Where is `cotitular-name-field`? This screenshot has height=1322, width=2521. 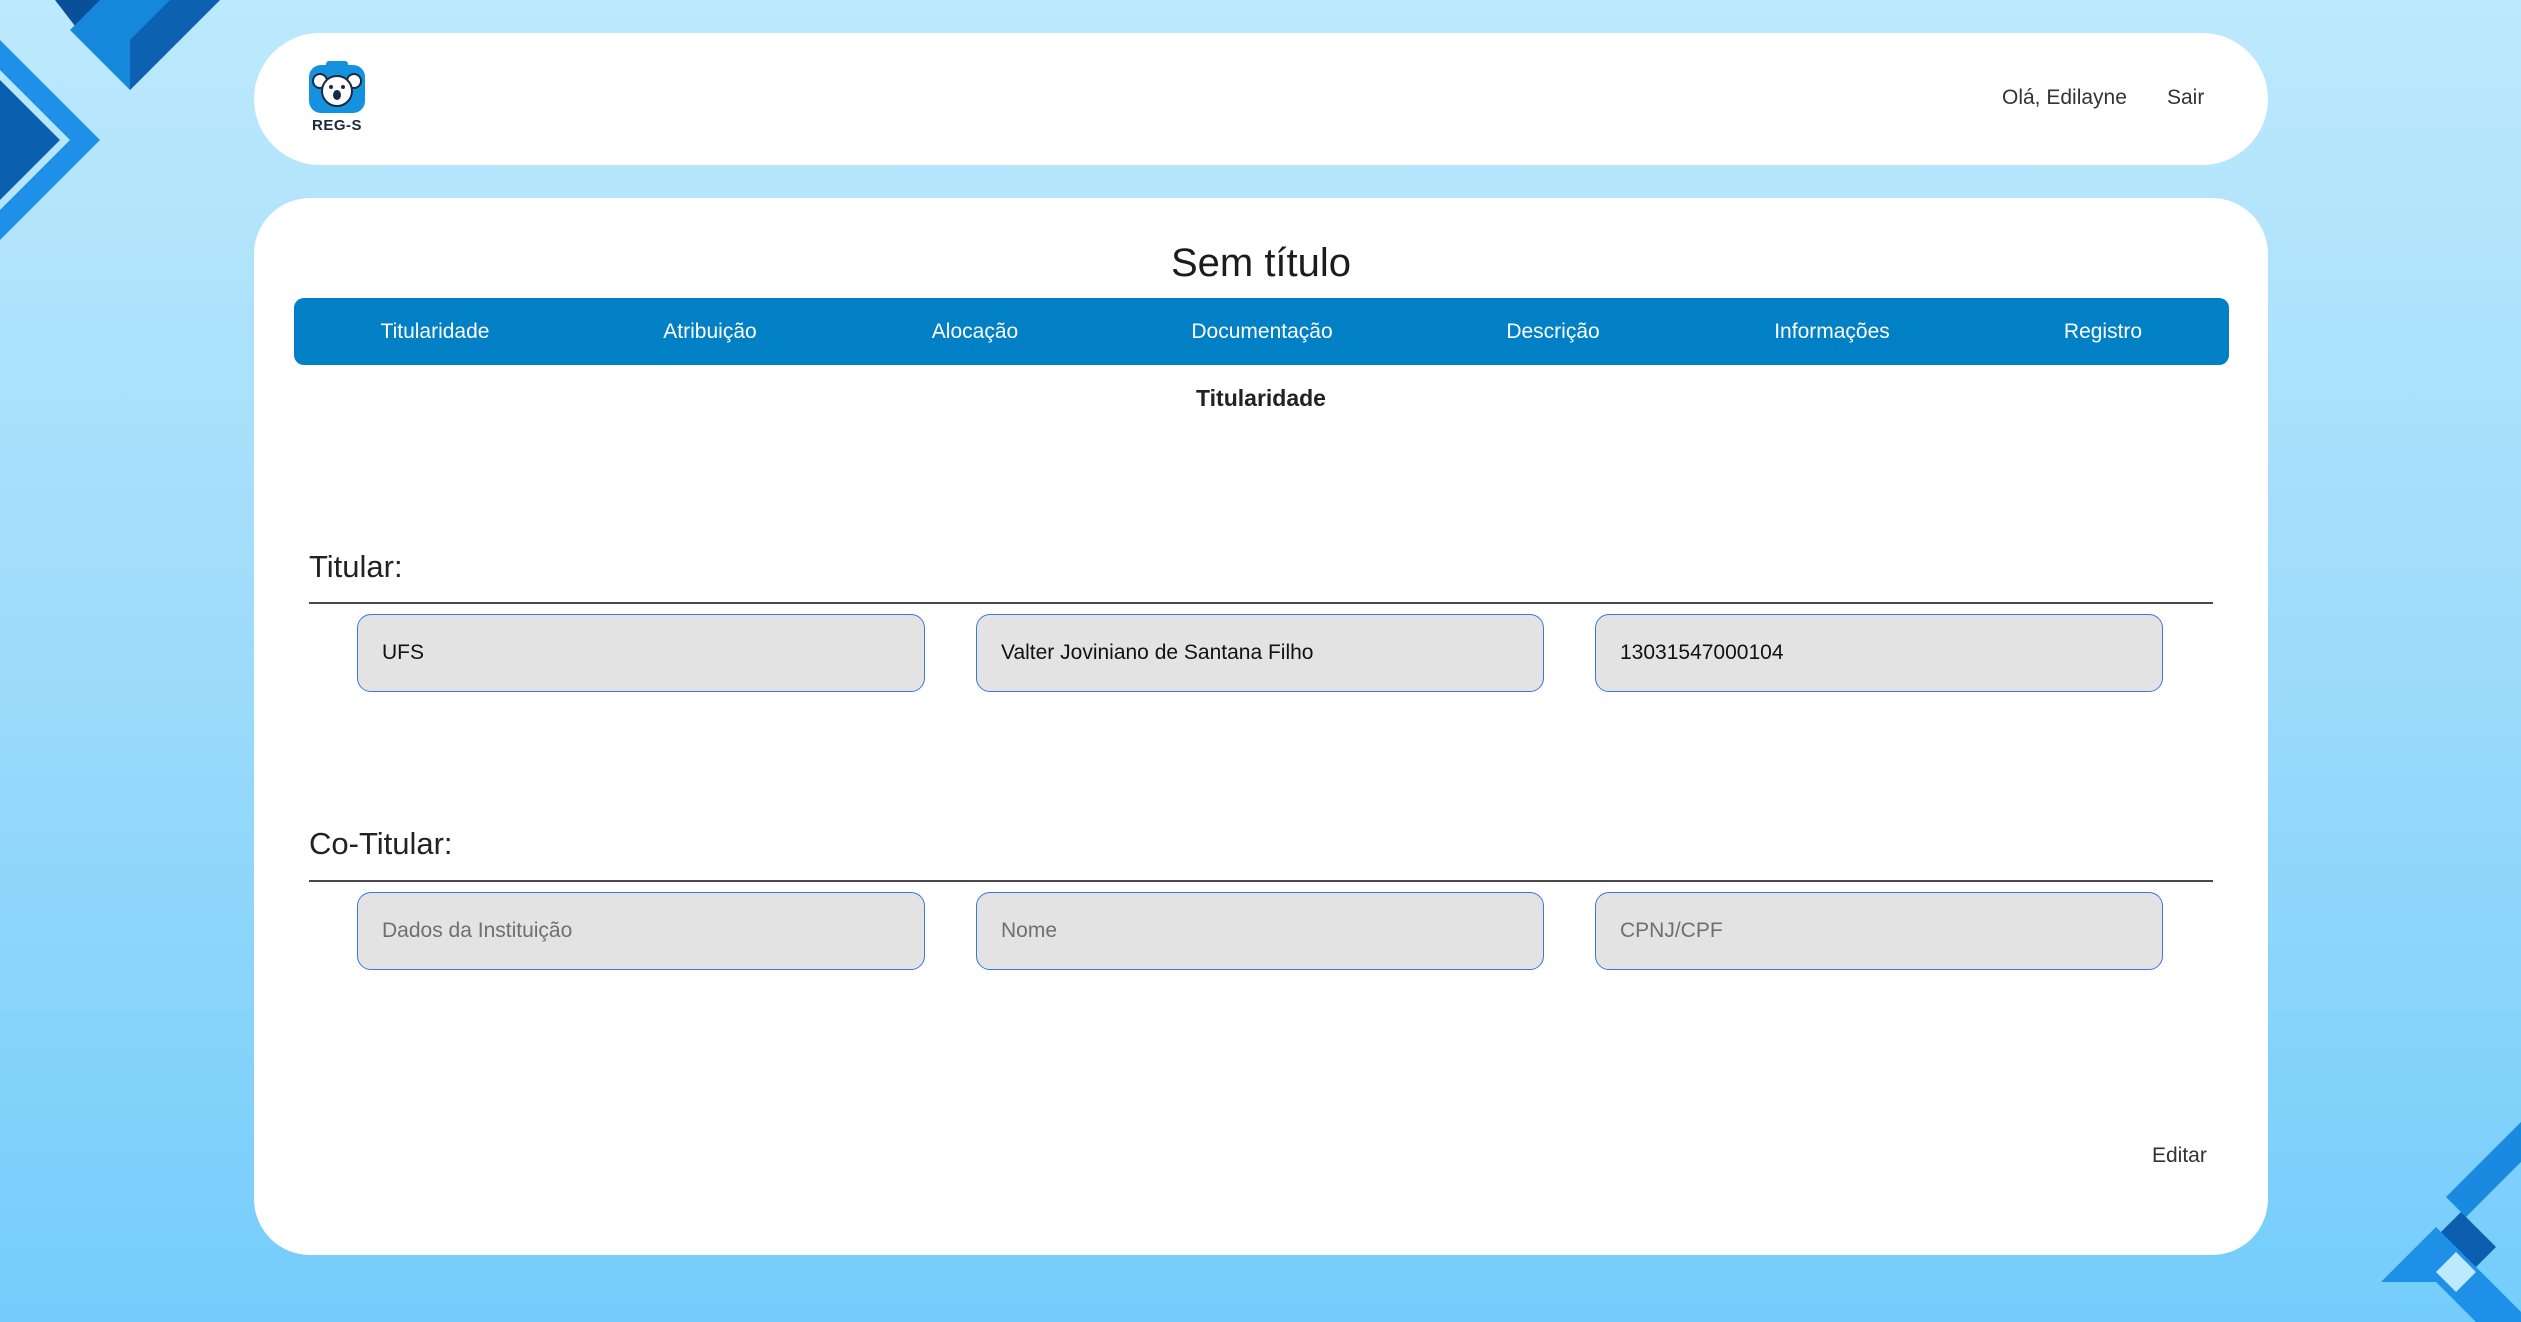 cotitular-name-field is located at coordinates (1260, 931).